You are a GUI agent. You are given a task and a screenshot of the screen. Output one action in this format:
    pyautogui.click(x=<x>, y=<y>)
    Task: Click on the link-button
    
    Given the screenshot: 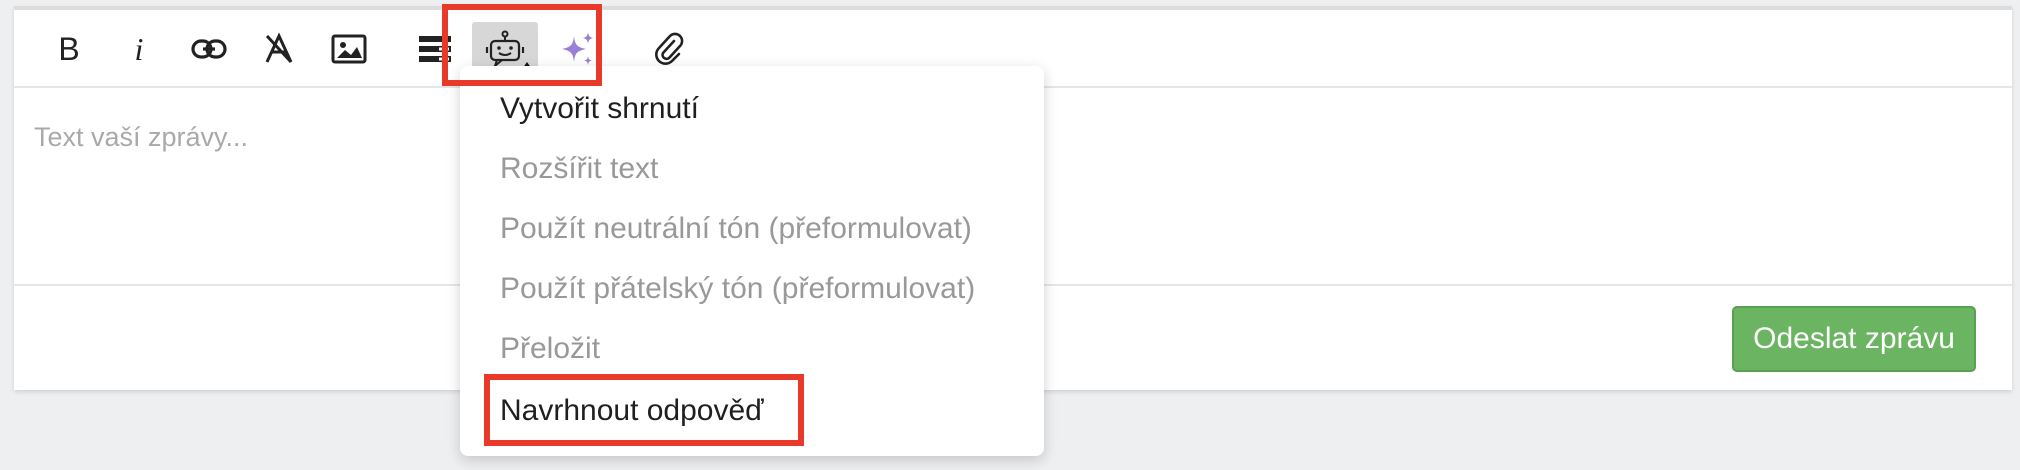 What is the action you would take?
    pyautogui.click(x=209, y=49)
    